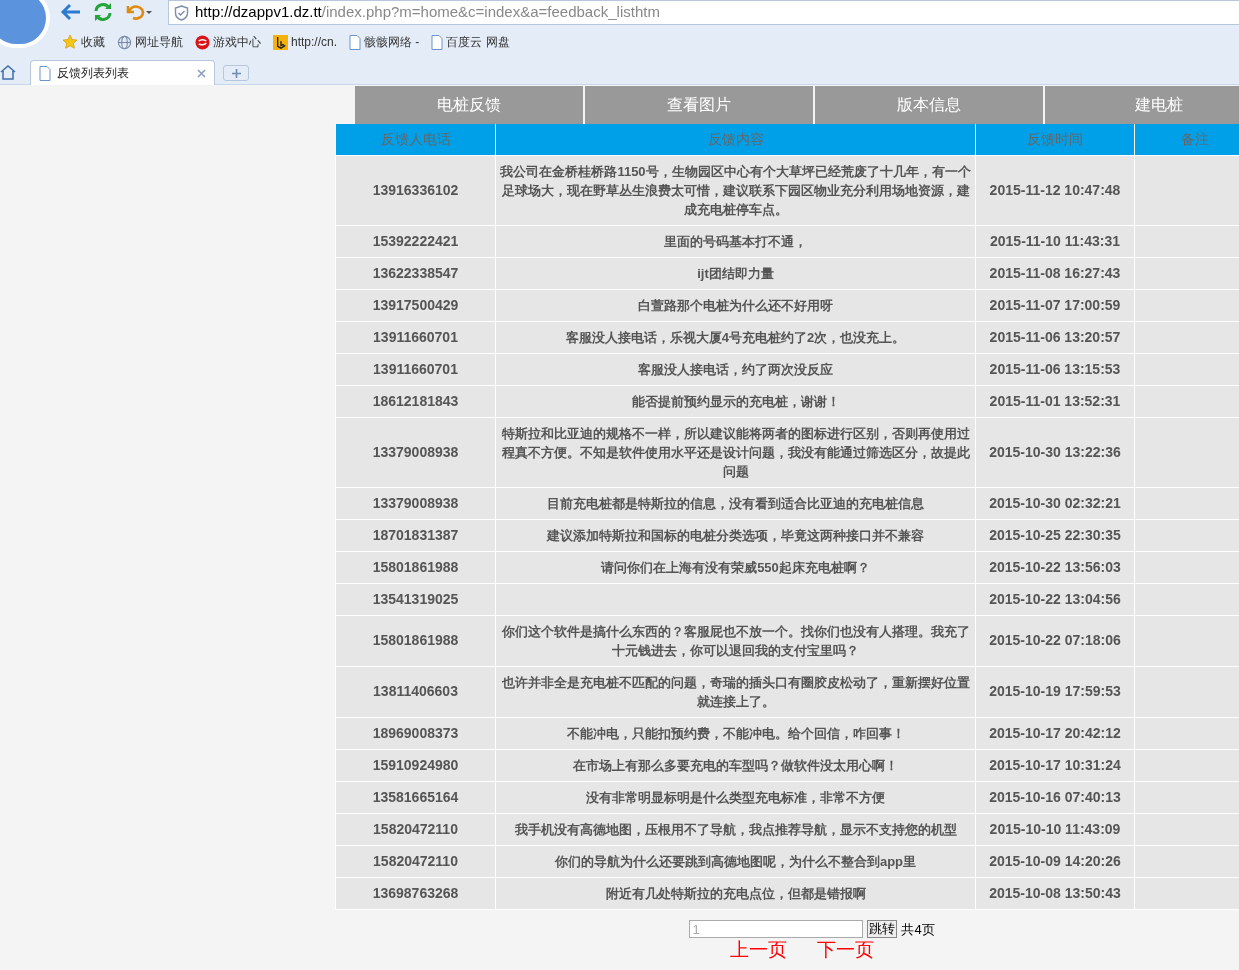  What do you see at coordinates (415, 599) in the screenshot?
I see `table-cell: 13541319025` at bounding box center [415, 599].